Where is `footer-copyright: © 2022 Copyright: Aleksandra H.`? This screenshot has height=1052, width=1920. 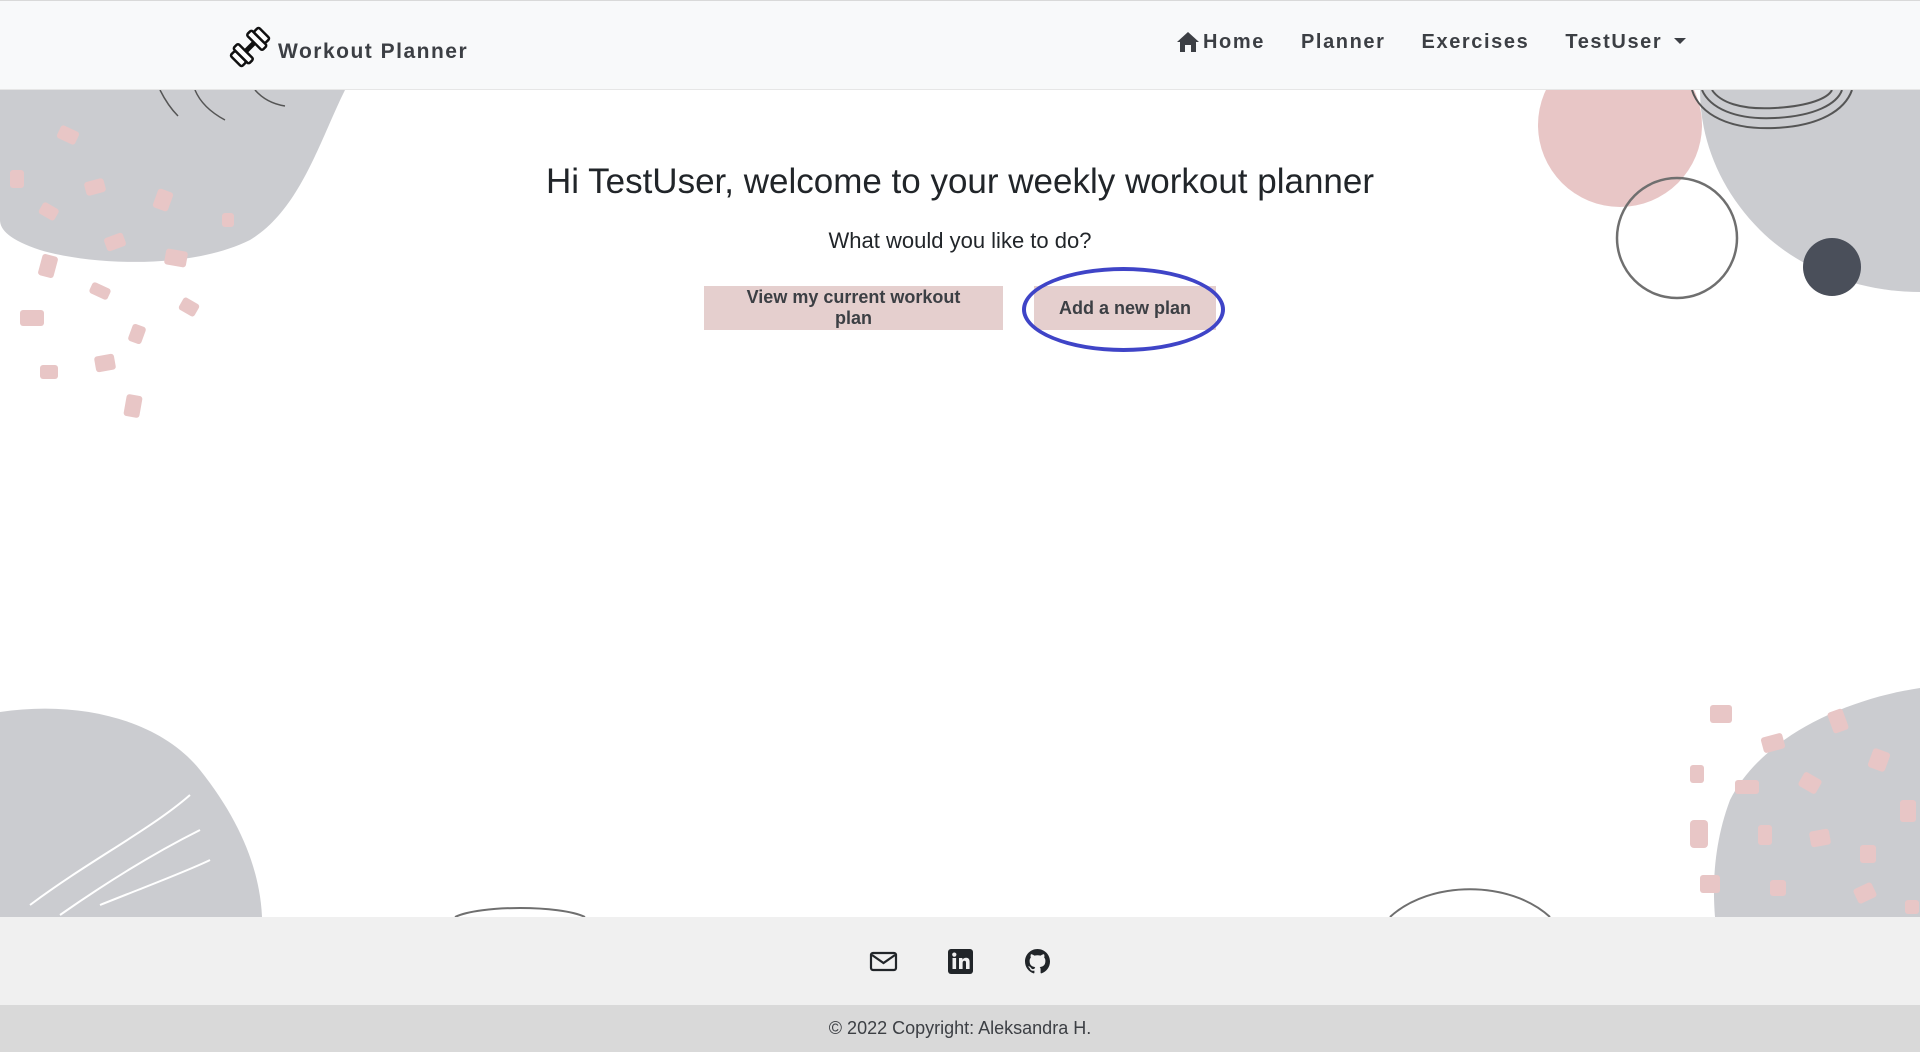 footer-copyright: © 2022 Copyright: Aleksandra H. is located at coordinates (960, 1028).